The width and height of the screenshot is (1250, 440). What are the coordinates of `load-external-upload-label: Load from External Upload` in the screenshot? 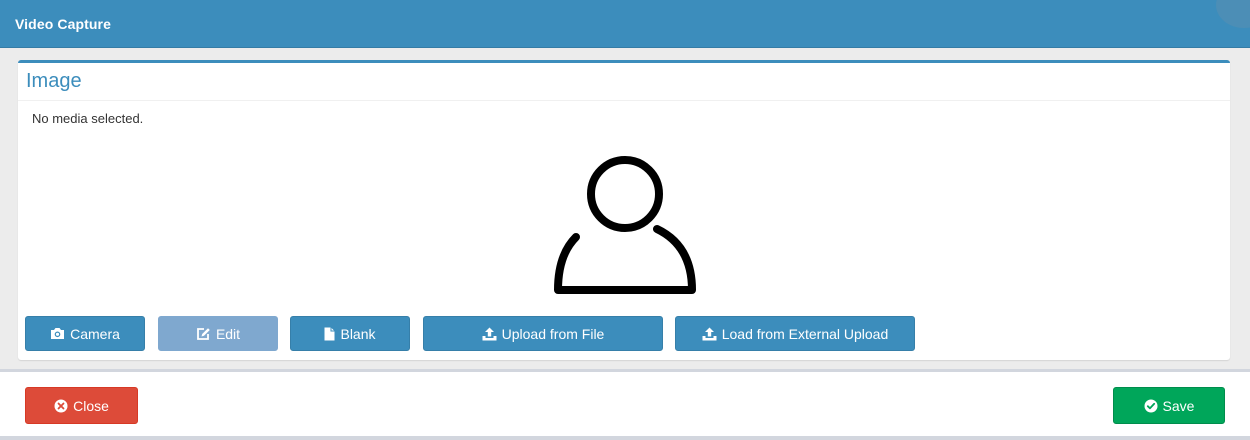 It's located at (805, 333).